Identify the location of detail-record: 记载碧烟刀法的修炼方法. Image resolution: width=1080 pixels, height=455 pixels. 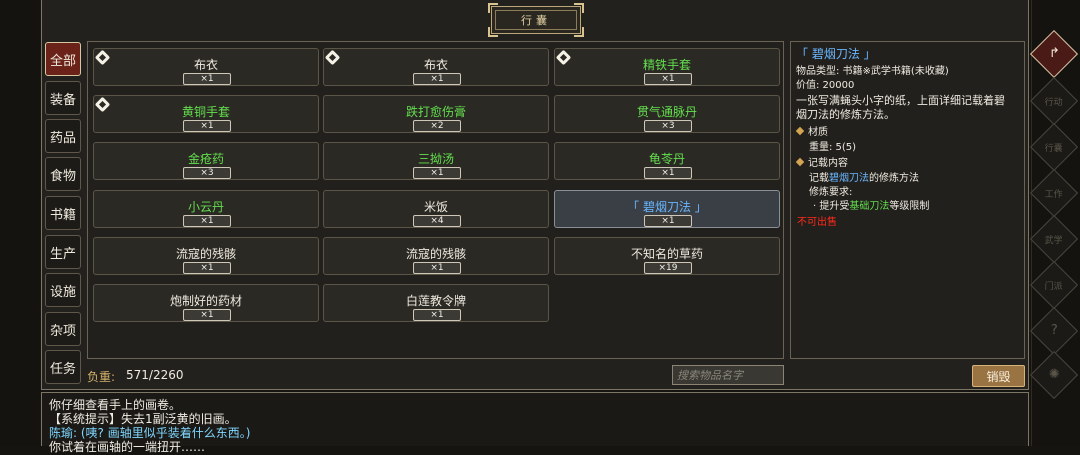
(864, 176).